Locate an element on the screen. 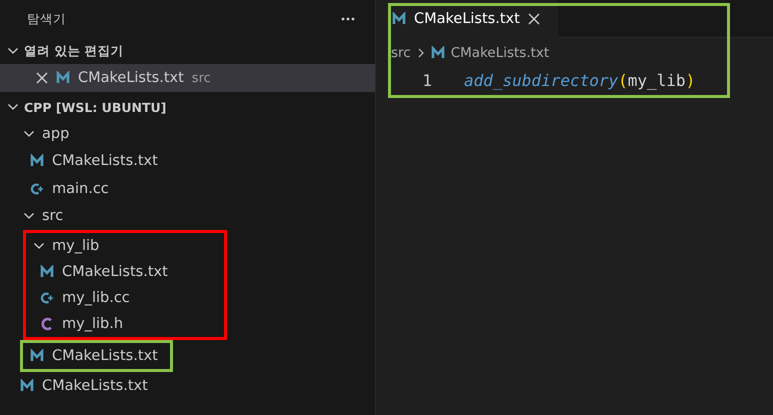 Image resolution: width=773 pixels, height=415 pixels. tree-file: my_lib.h is located at coordinates (97, 324).